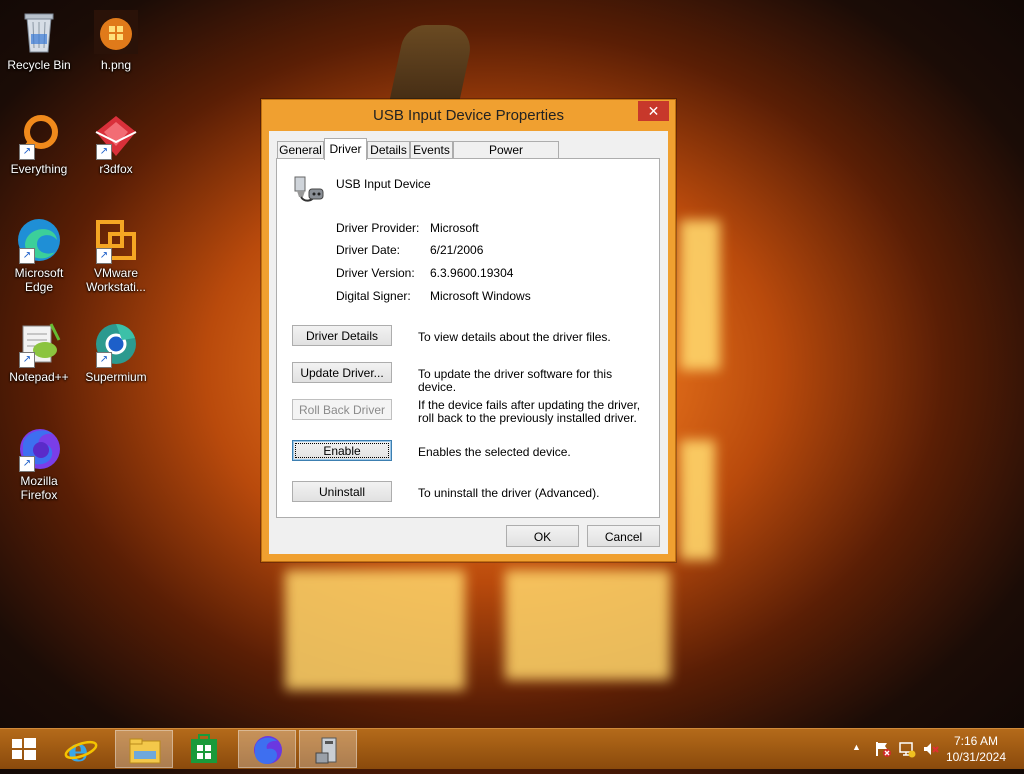 The width and height of the screenshot is (1024, 774). Describe the element at coordinates (345, 149) in the screenshot. I see `tab-driver: Driver` at that location.